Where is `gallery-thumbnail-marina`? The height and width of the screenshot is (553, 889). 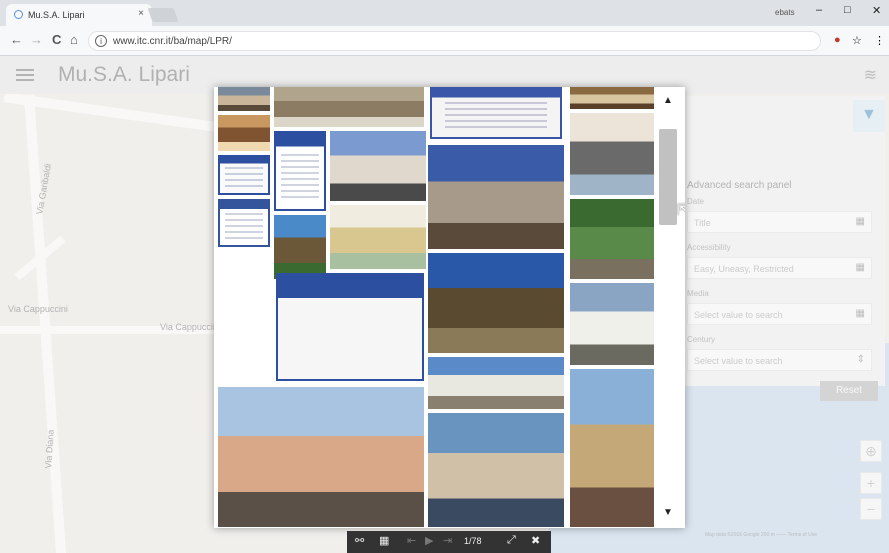
gallery-thumbnail-marina is located at coordinates (496, 470).